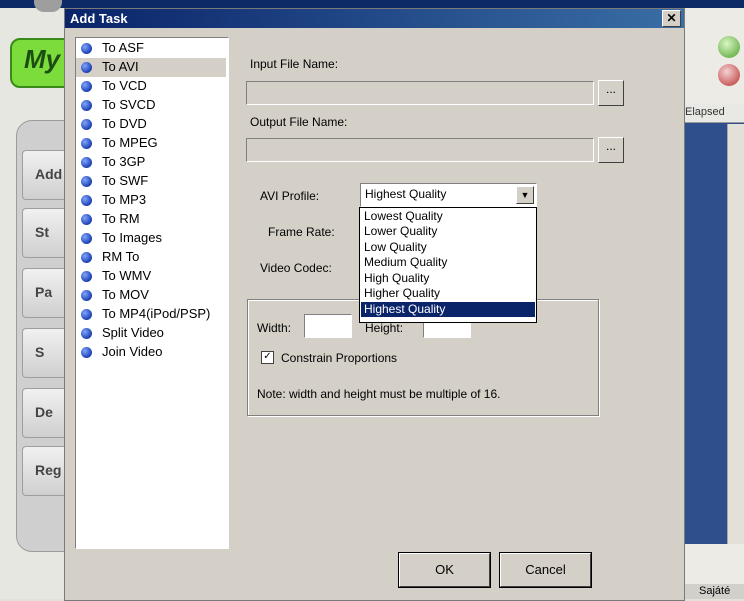  Describe the element at coordinates (151, 143) in the screenshot. I see `task-item-to-mpeg: To MPEG` at that location.